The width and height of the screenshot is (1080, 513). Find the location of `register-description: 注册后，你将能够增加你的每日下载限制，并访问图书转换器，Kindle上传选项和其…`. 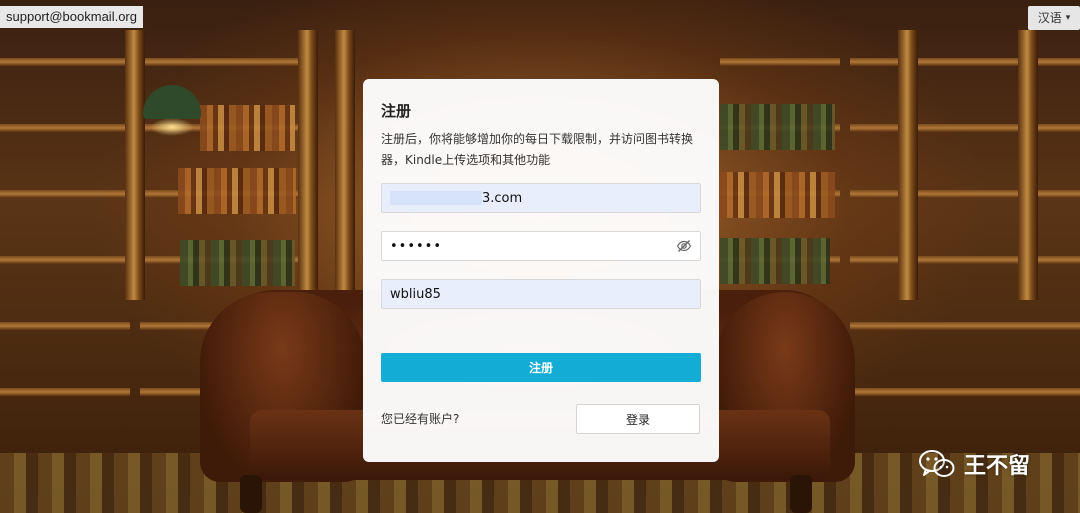

register-description: 注册后，你将能够增加你的每日下载限制，并访问图书转换器，Kindle上传选项和其… is located at coordinates (537, 149).